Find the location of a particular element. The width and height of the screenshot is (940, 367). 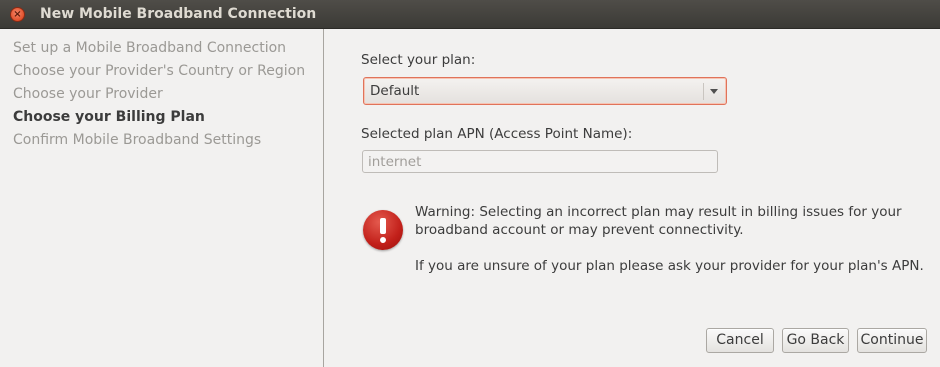

plan-label: Select your plan: is located at coordinates (418, 60).